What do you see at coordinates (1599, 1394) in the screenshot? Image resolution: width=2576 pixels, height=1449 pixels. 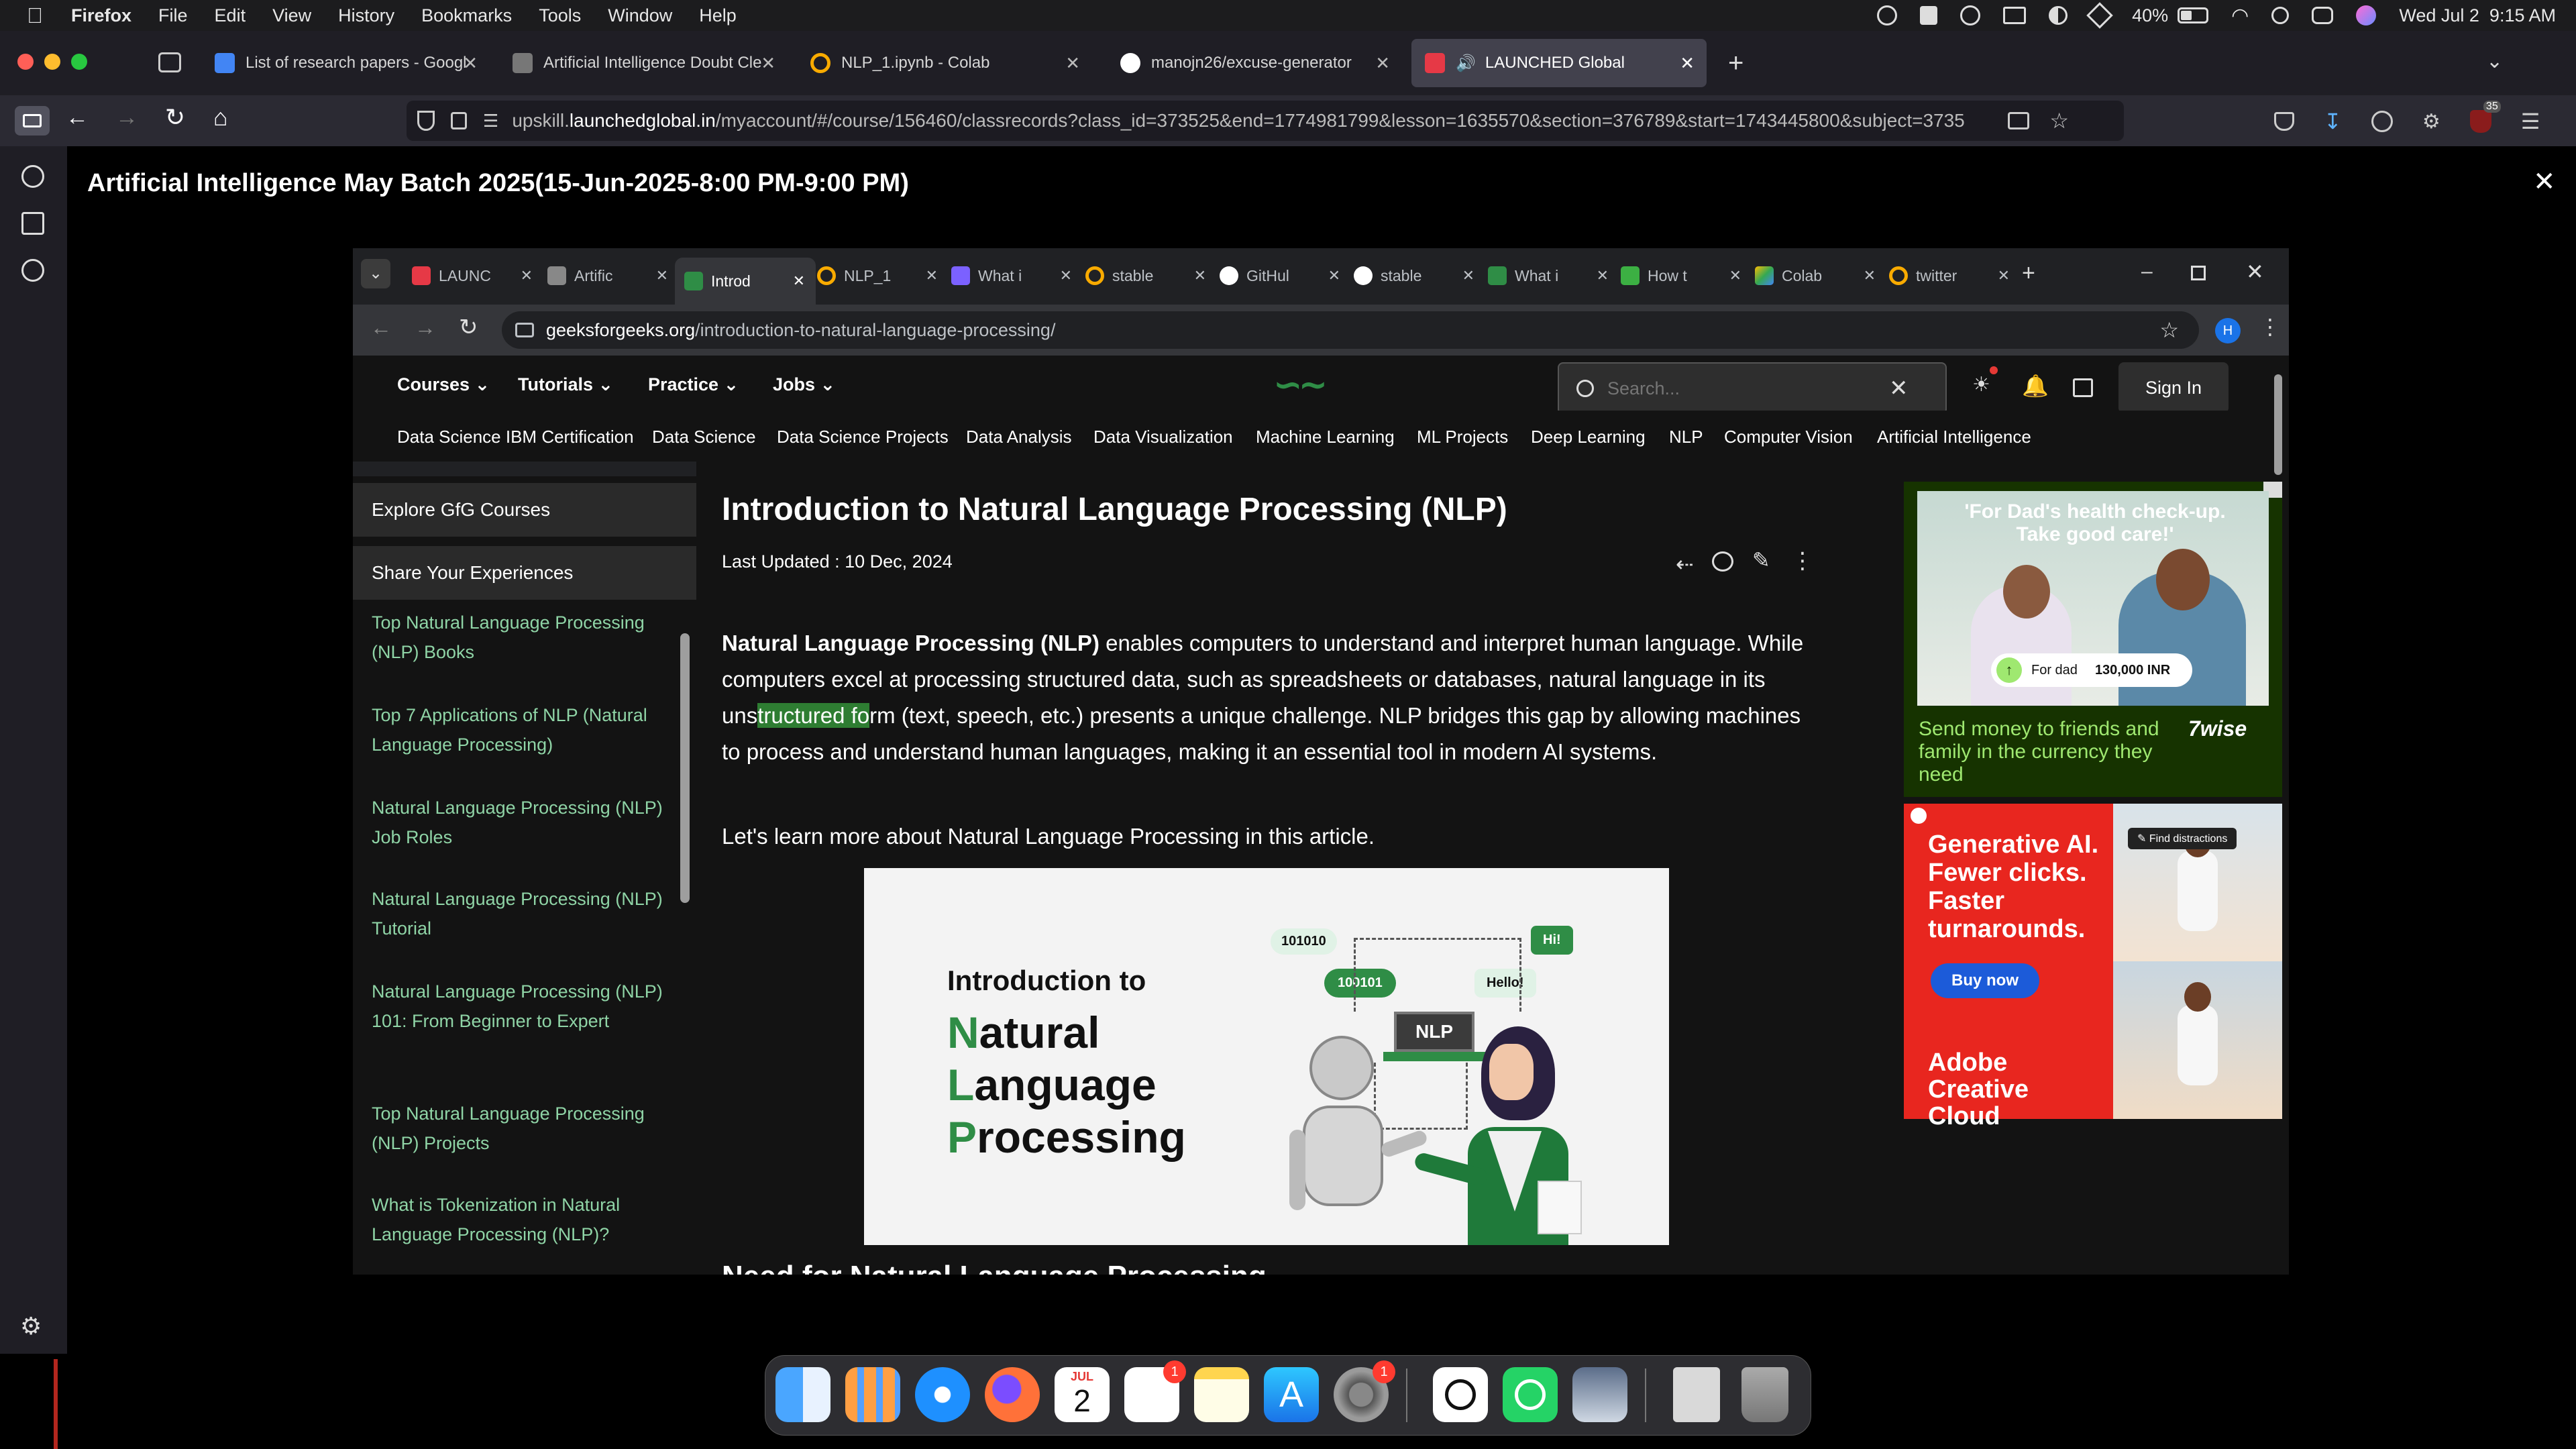 I see `preview-icon` at bounding box center [1599, 1394].